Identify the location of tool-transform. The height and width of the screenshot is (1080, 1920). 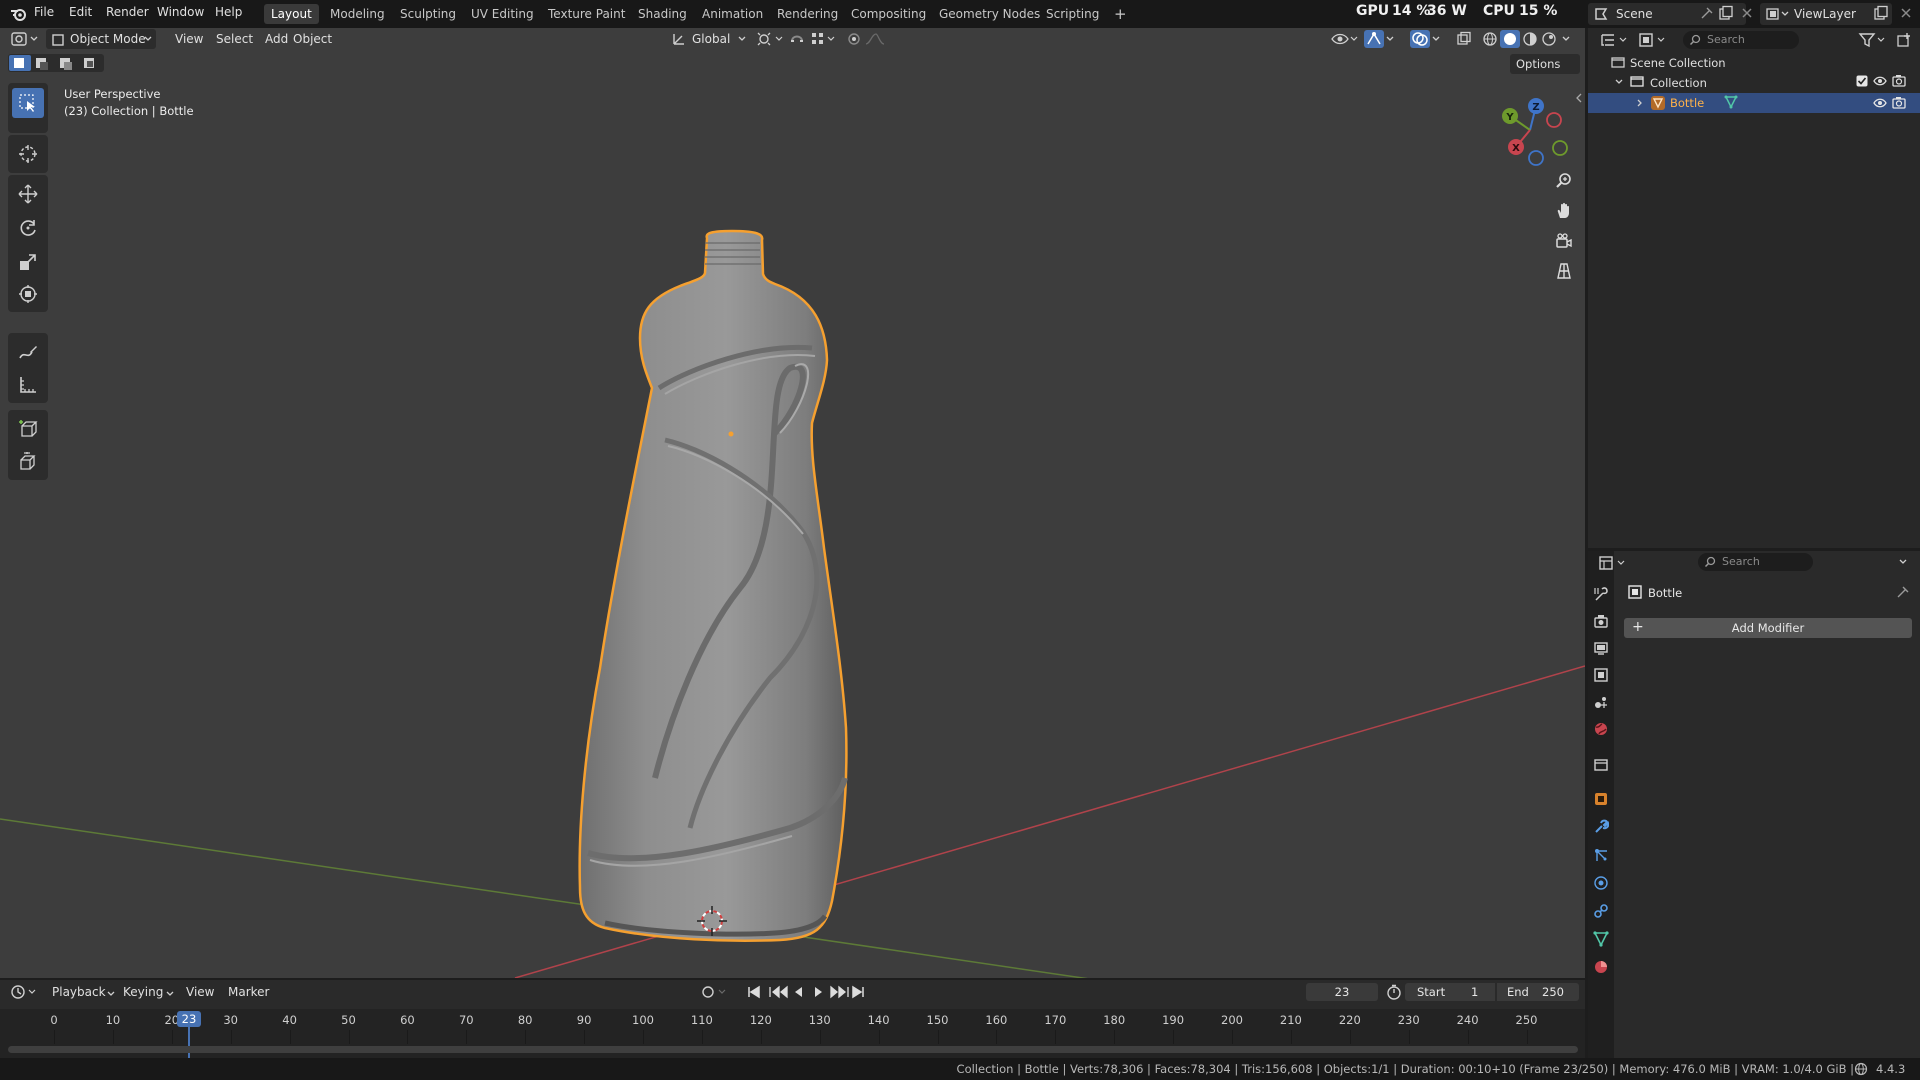
(28, 294).